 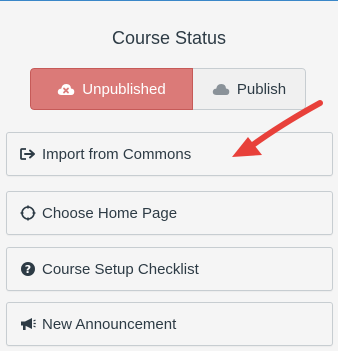 I want to click on unpublished-button: Unpublished, so click(x=111, y=89).